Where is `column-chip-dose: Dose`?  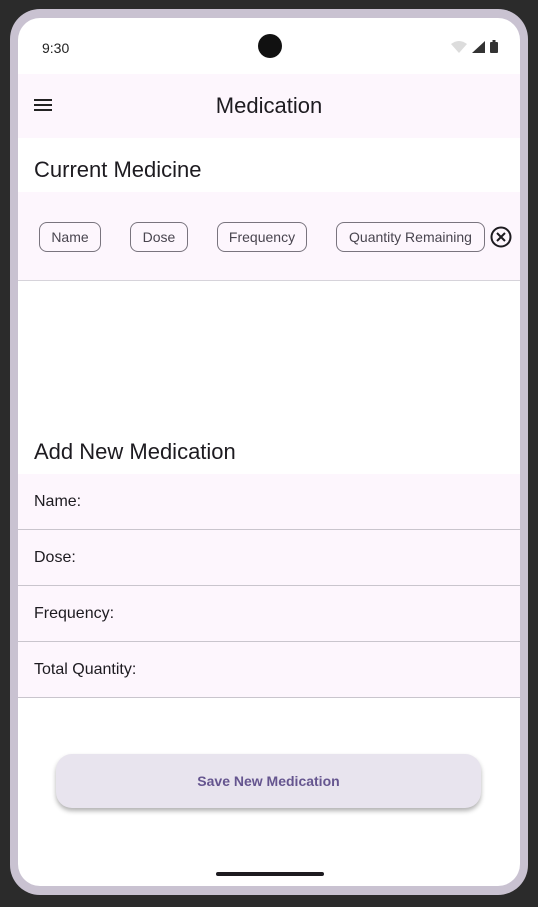
column-chip-dose: Dose is located at coordinates (159, 237).